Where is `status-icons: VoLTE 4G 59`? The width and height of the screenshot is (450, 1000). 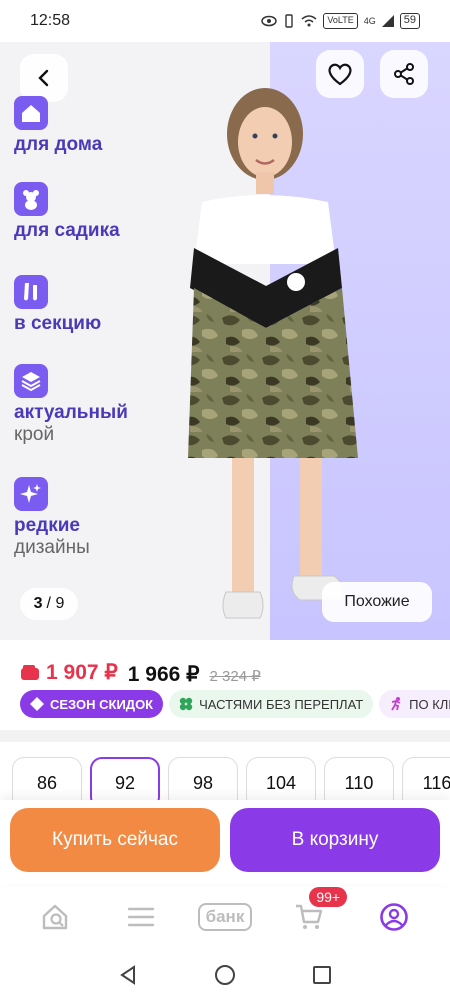 status-icons: VoLTE 4G 59 is located at coordinates (340, 21).